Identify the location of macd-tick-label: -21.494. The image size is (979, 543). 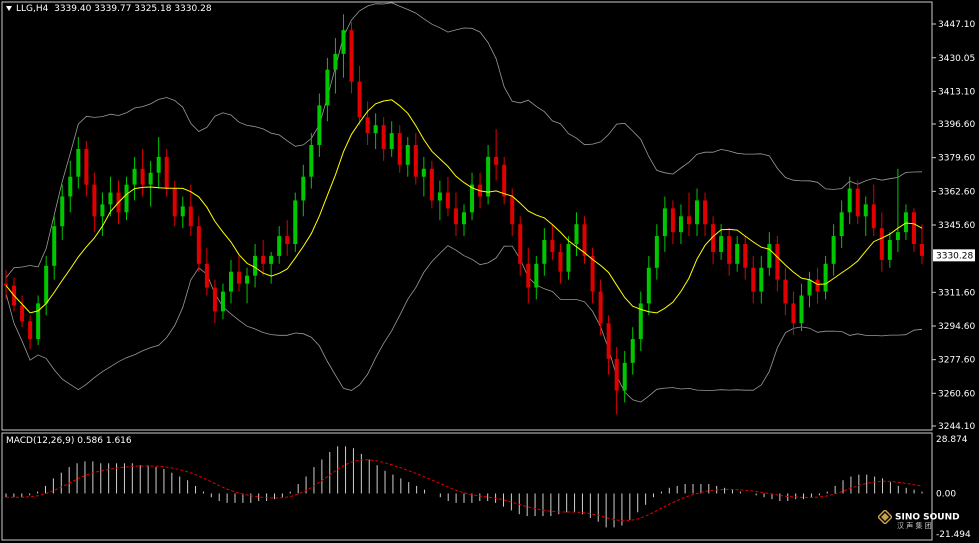
(953, 535).